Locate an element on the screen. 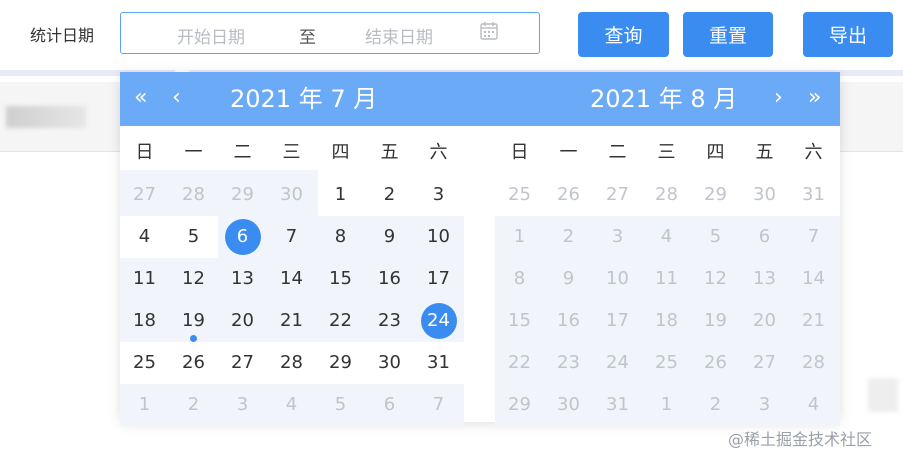 The width and height of the screenshot is (903, 461). end-date-field: 结束日期 is located at coordinates (399, 35).